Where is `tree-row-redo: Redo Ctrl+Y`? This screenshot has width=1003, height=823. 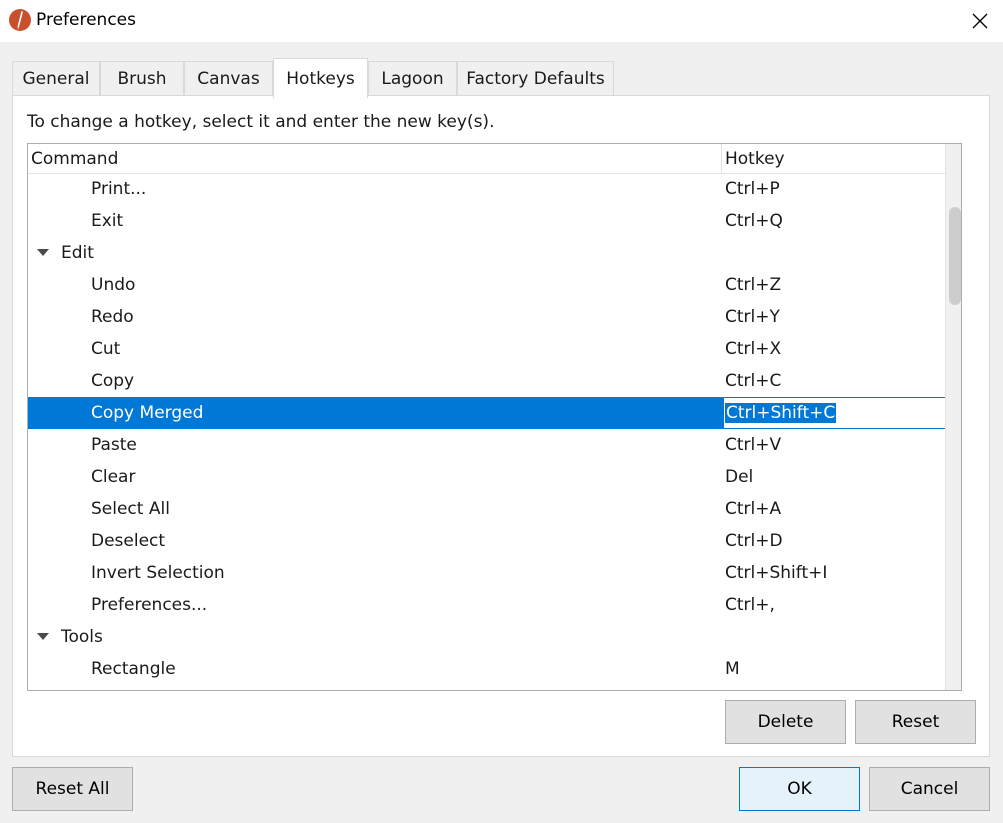
tree-row-redo: Redo Ctrl+Y is located at coordinates (487, 317).